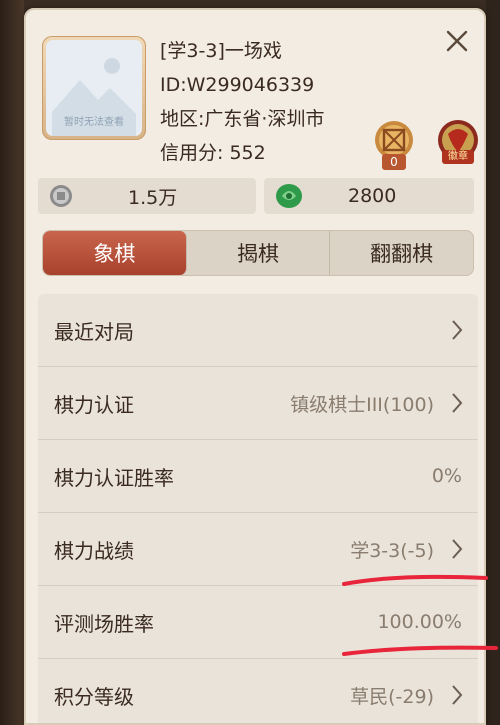  I want to click on rank-badge-count: 0, so click(394, 162).